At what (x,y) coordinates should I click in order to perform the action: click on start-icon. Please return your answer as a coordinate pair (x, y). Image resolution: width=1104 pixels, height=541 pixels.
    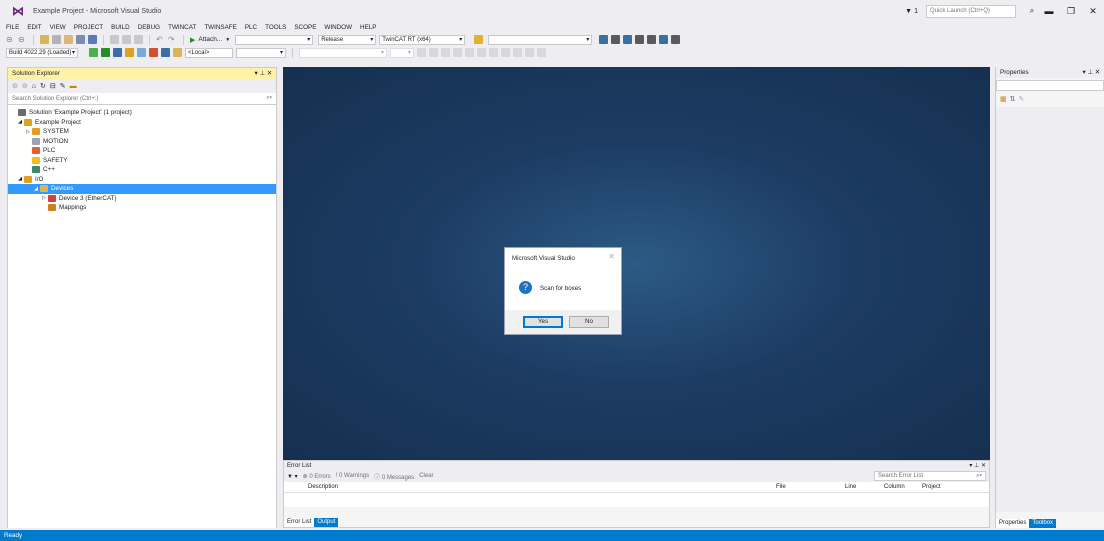
    Looking at the image, I should click on (433, 52).